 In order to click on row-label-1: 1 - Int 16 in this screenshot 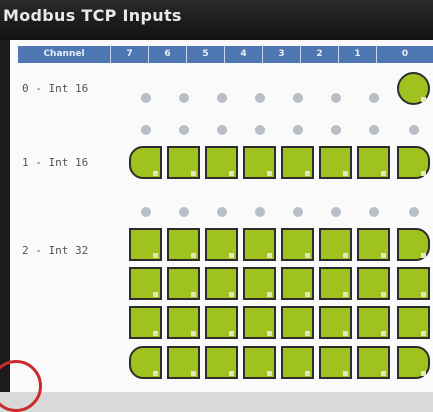, I will do `click(55, 162)`.